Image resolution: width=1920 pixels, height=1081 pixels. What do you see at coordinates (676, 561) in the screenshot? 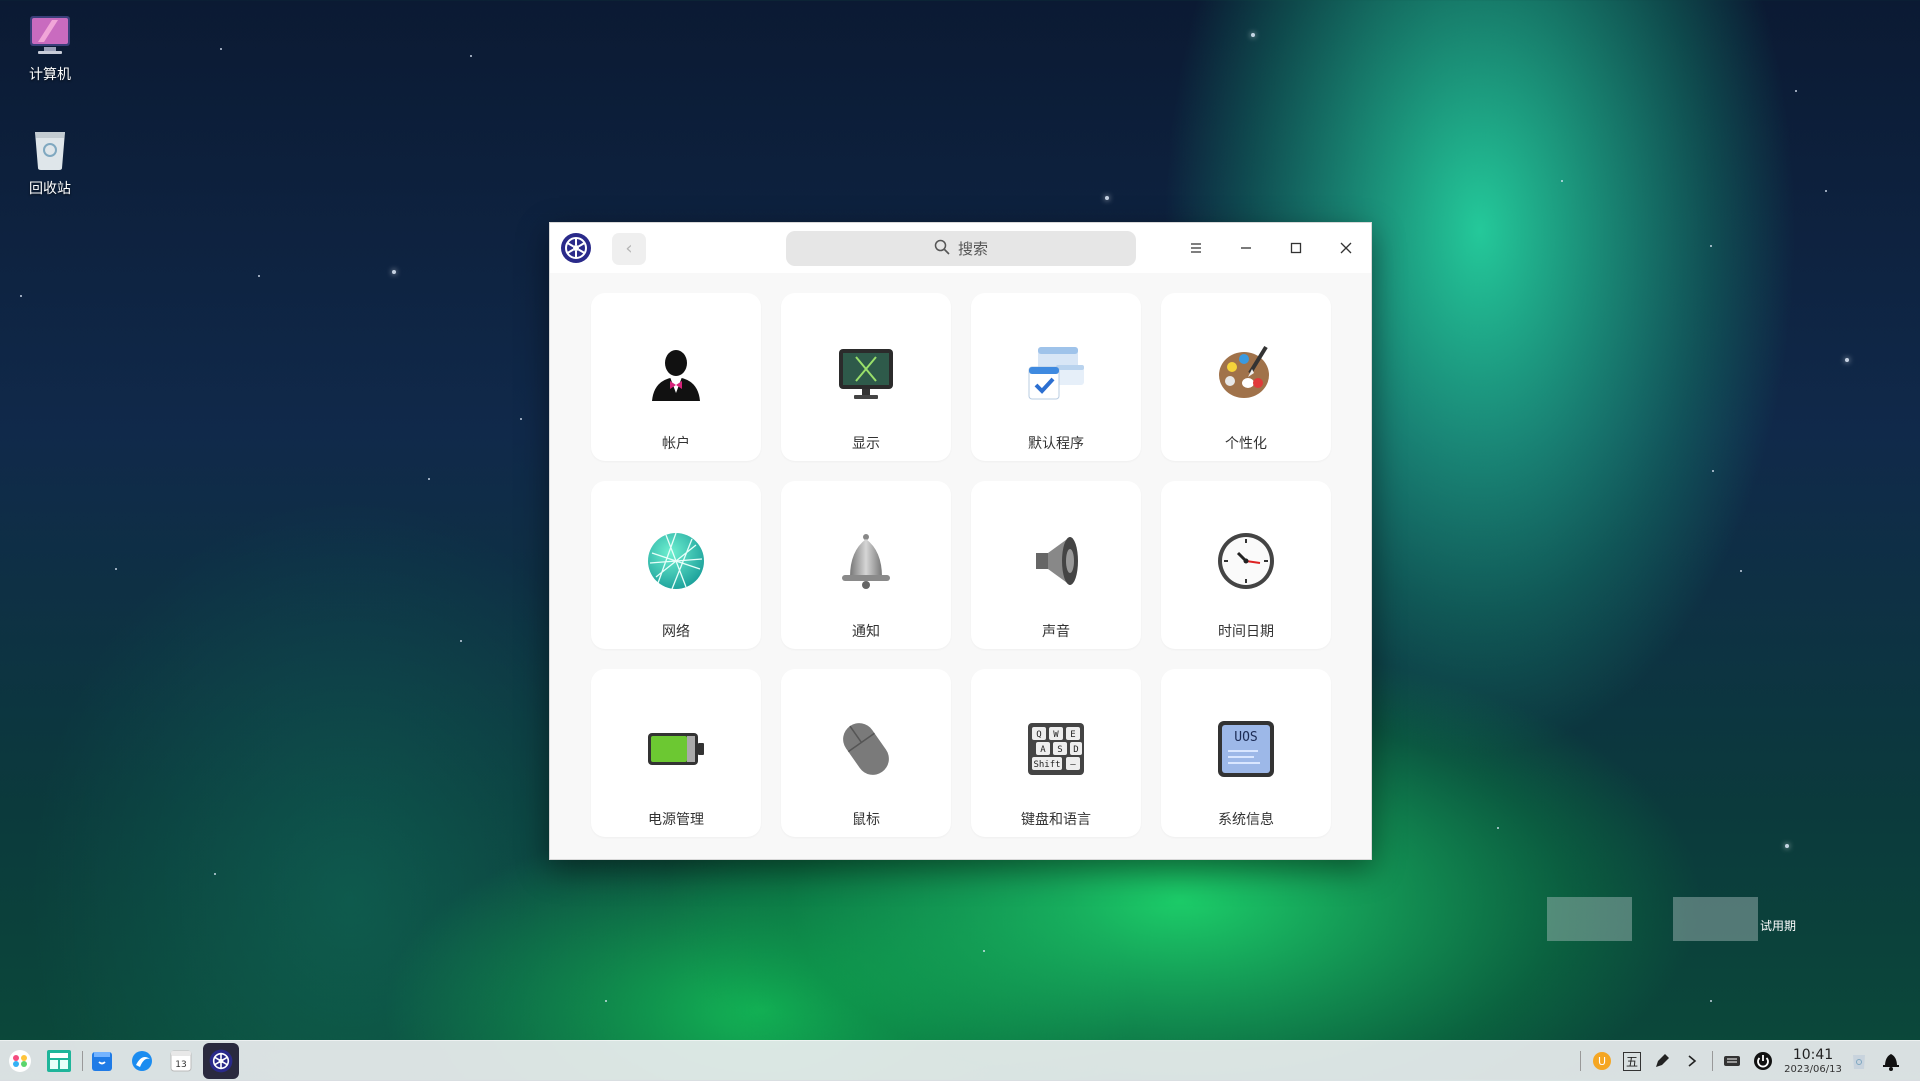
I see `network-icon` at bounding box center [676, 561].